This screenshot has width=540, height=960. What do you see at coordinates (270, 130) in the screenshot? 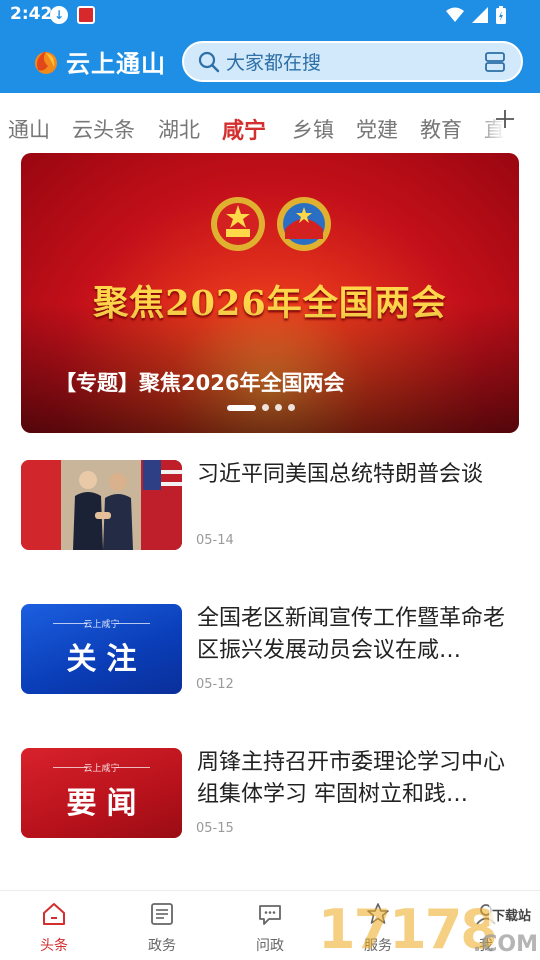
I see `channel-tabs: 通山 云头条 湖北 咸宁 乡镇 党建 教育 直` at bounding box center [270, 130].